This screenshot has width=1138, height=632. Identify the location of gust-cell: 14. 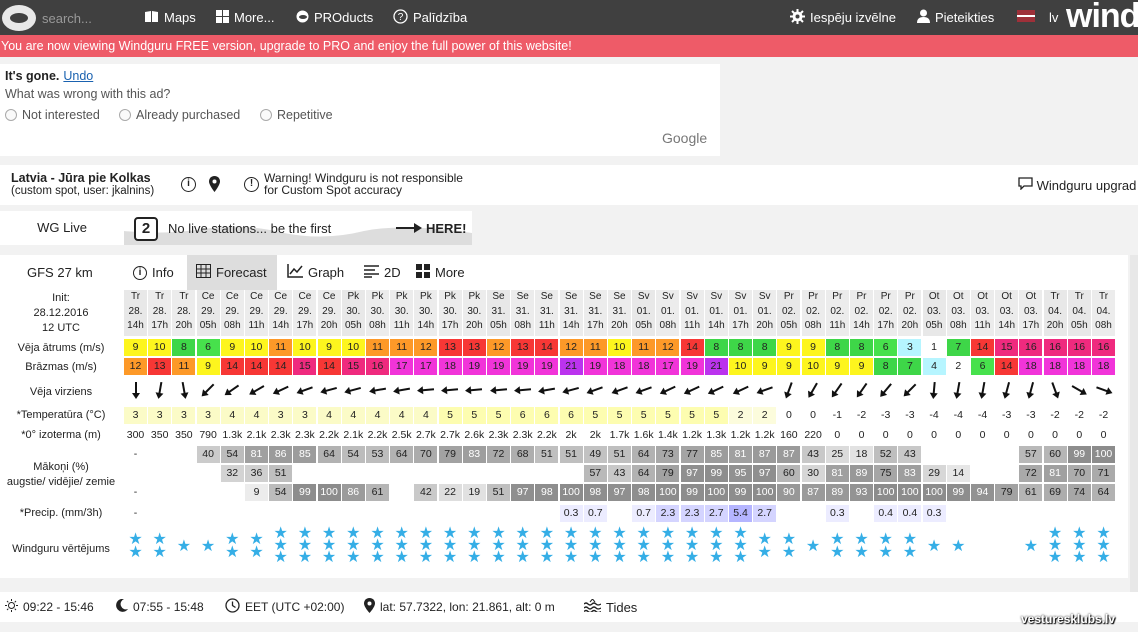
(1007, 366).